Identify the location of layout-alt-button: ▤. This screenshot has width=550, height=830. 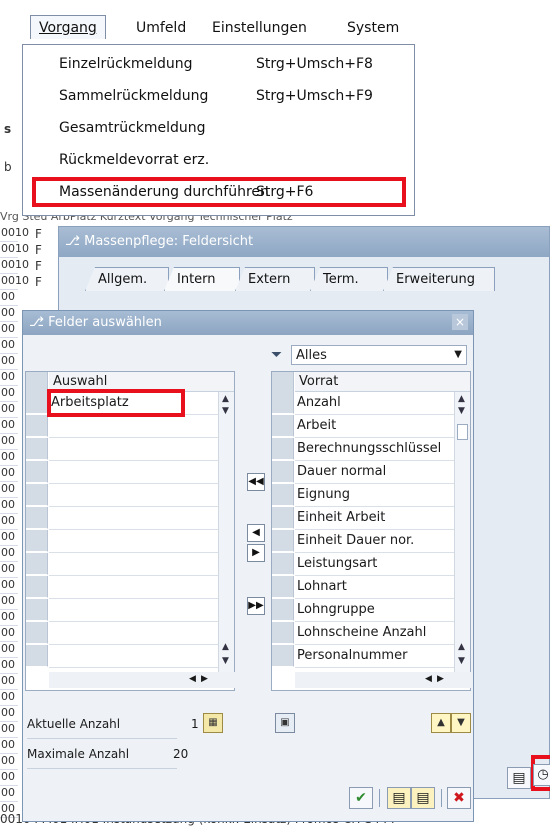
(423, 798).